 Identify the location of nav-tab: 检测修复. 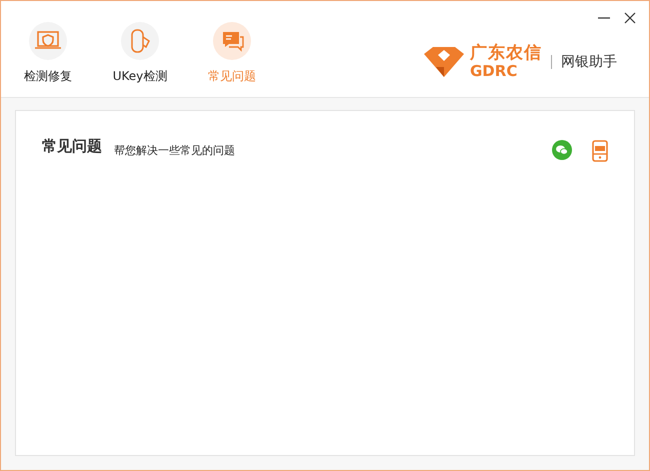
(48, 53).